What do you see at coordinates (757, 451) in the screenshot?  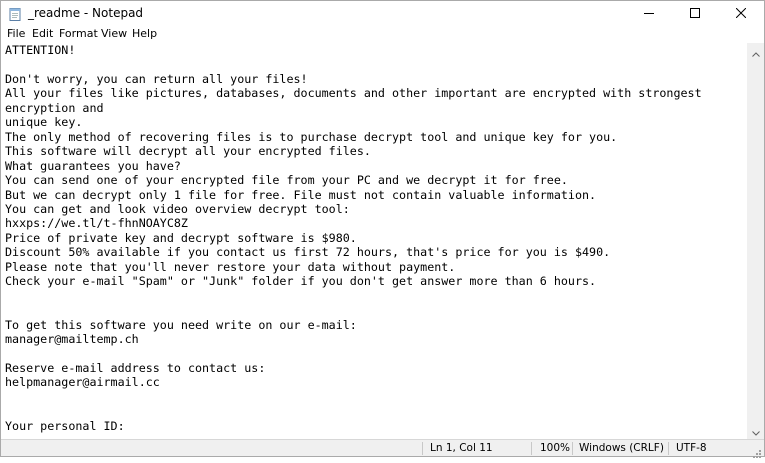 I see `resize-grip-icon` at bounding box center [757, 451].